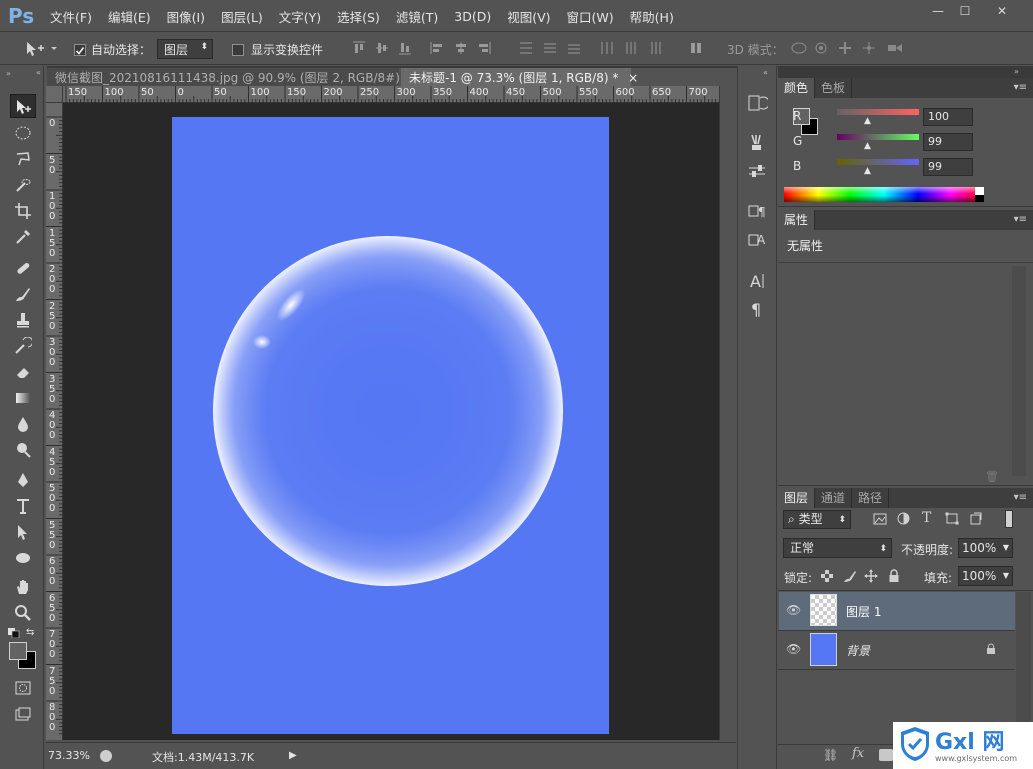  I want to click on link-layers-icon: ⛓, so click(830, 755).